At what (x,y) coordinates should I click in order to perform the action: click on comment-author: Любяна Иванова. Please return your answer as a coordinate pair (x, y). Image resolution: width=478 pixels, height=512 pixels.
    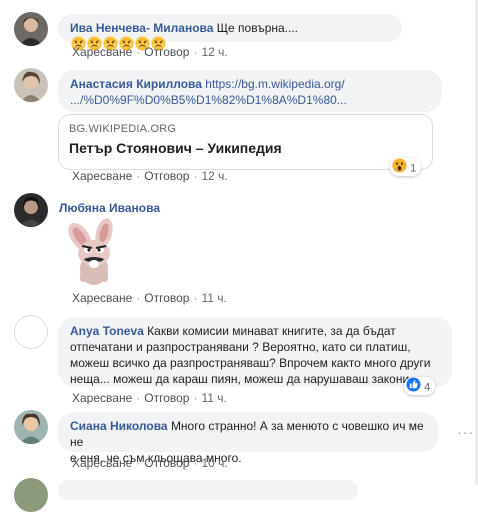
    Looking at the image, I should click on (109, 208).